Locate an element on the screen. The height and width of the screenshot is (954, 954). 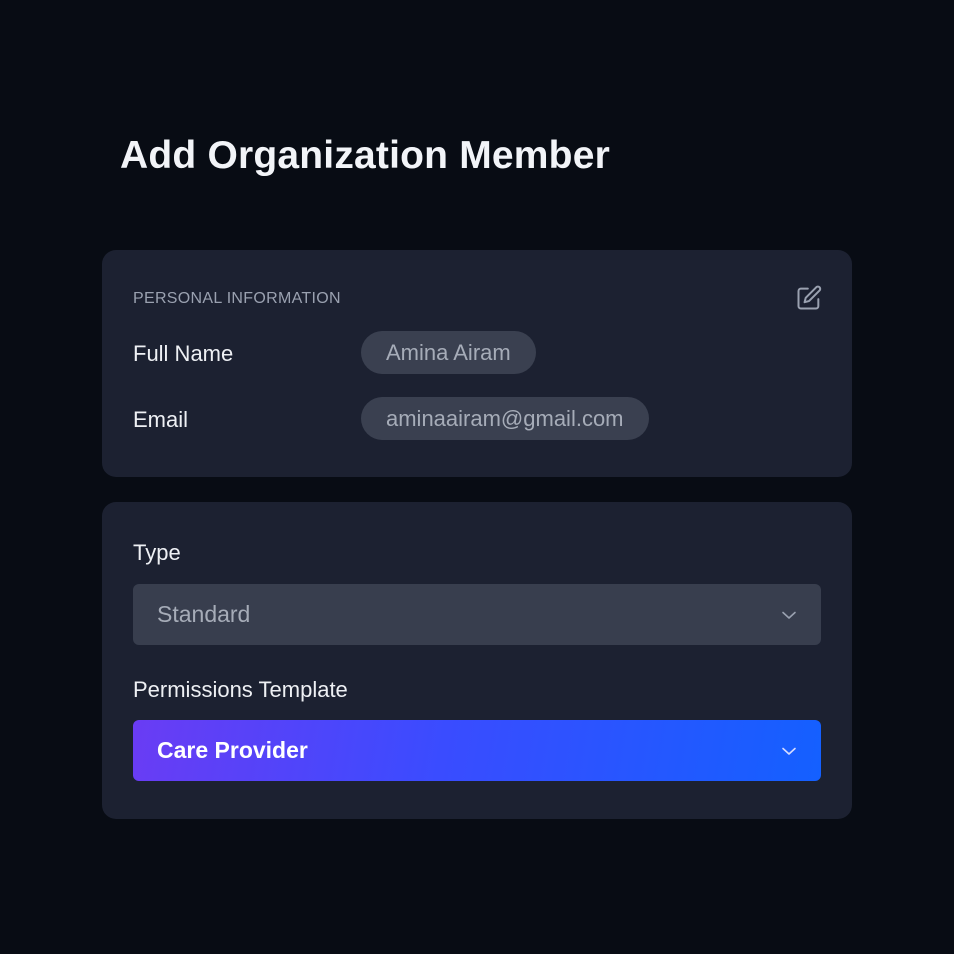
edit-icon is located at coordinates (809, 300).